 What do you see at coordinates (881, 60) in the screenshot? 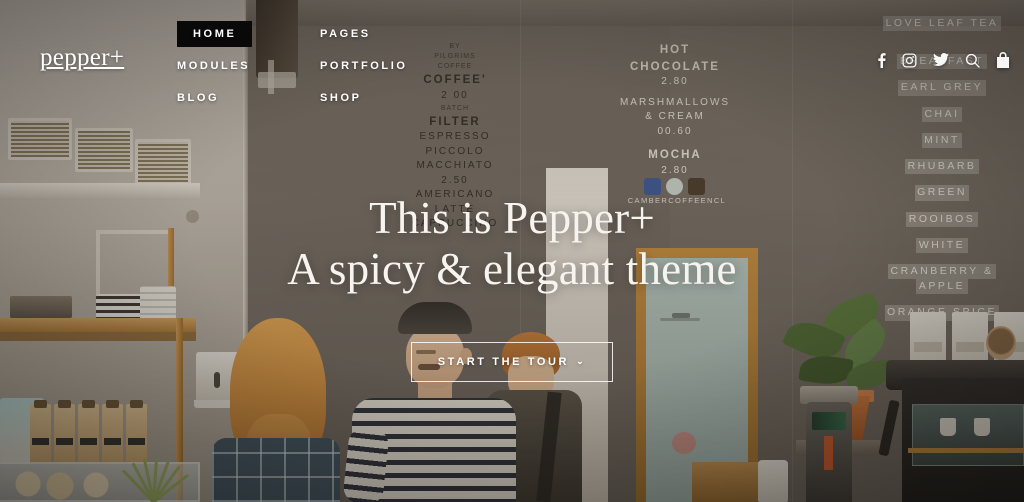
I see `facebook-icon` at bounding box center [881, 60].